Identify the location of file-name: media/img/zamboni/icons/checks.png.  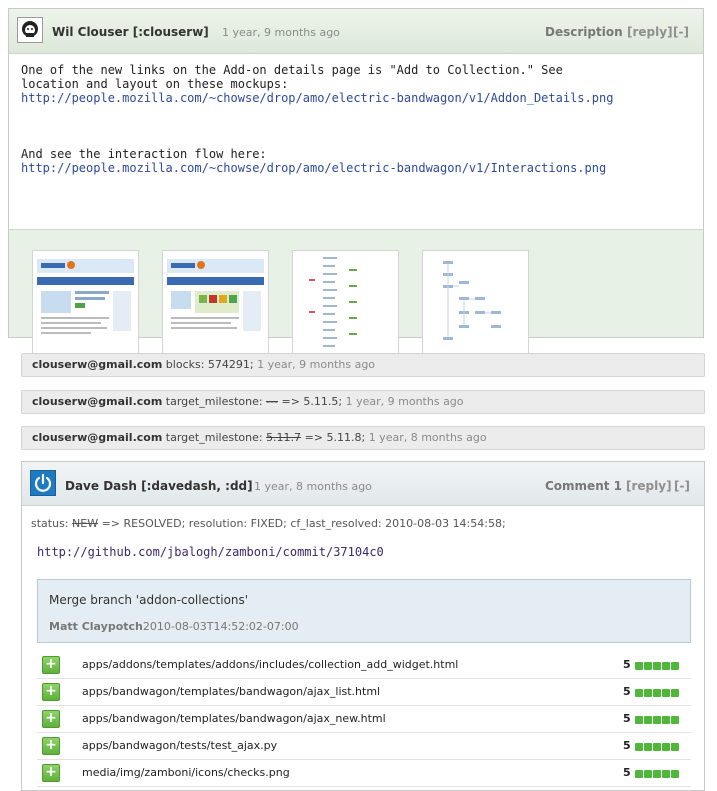
(186, 772).